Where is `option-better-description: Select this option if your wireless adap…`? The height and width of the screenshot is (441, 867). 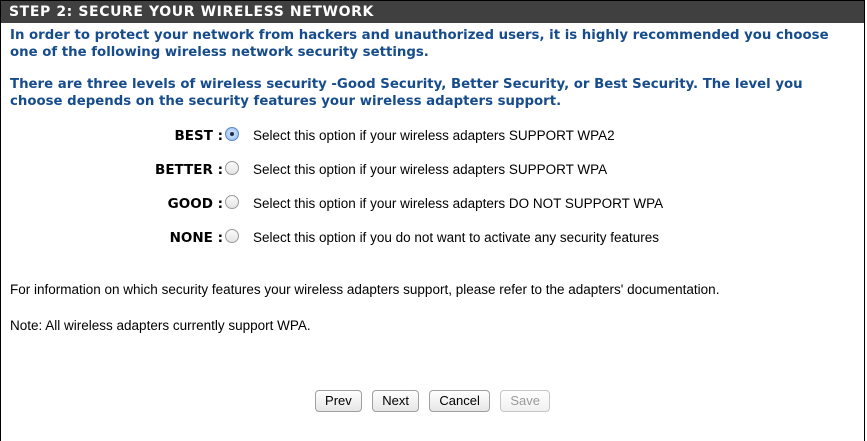 option-better-description: Select this option if your wireless adap… is located at coordinates (430, 169).